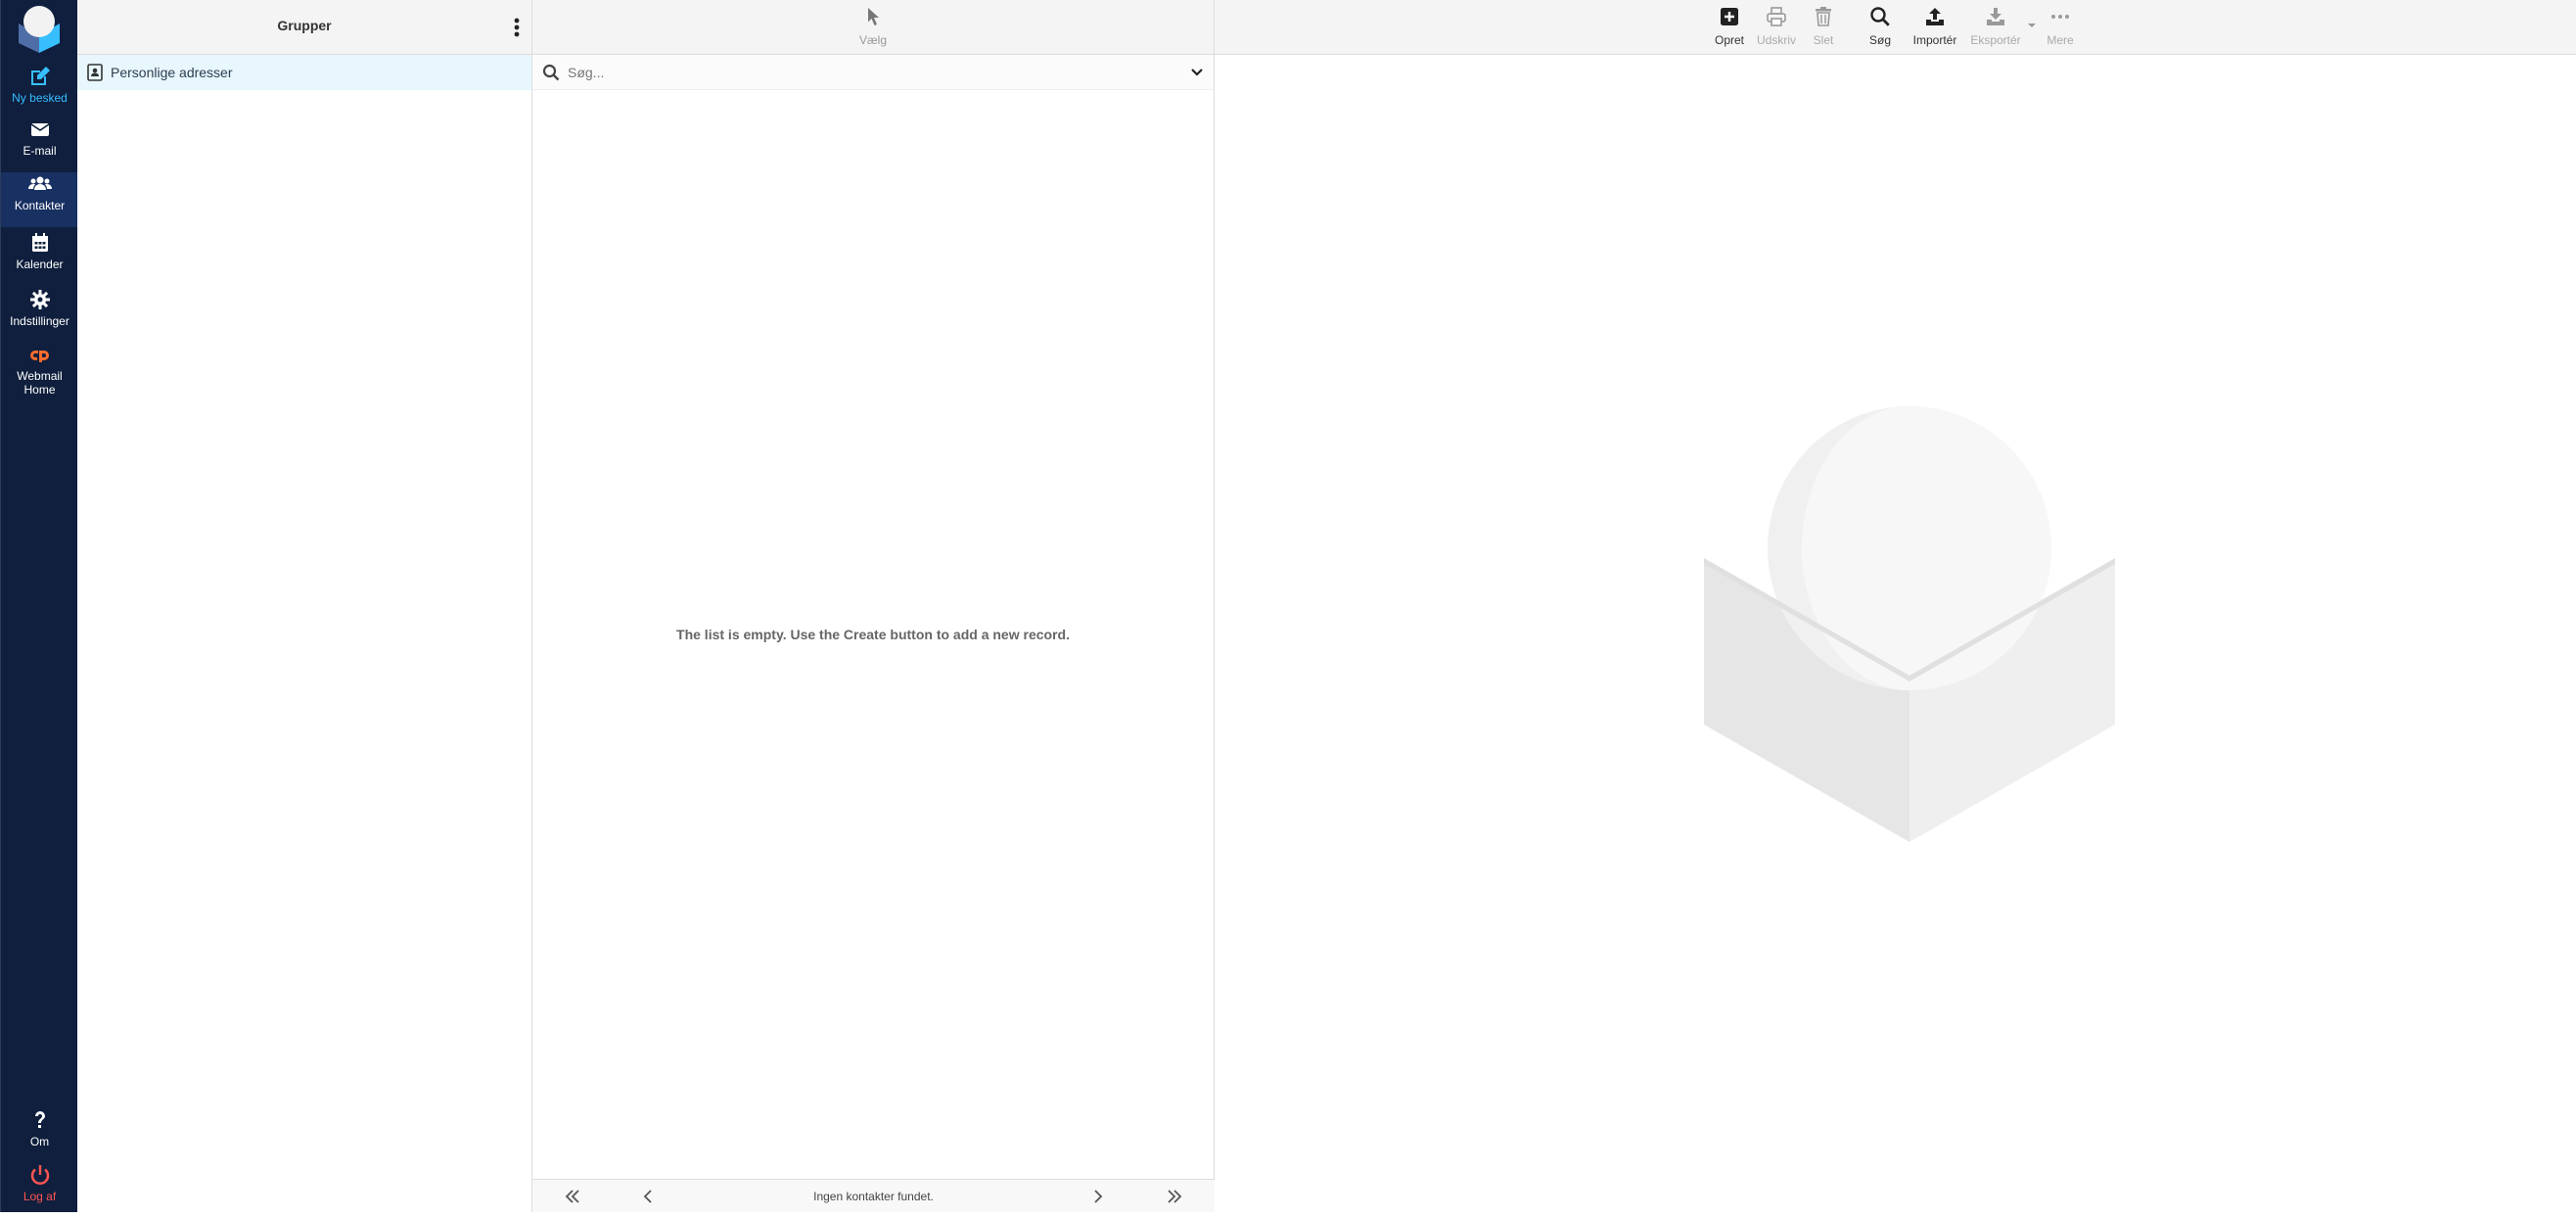 This screenshot has height=1218, width=2576. I want to click on nav-about: Om, so click(39, 1136).